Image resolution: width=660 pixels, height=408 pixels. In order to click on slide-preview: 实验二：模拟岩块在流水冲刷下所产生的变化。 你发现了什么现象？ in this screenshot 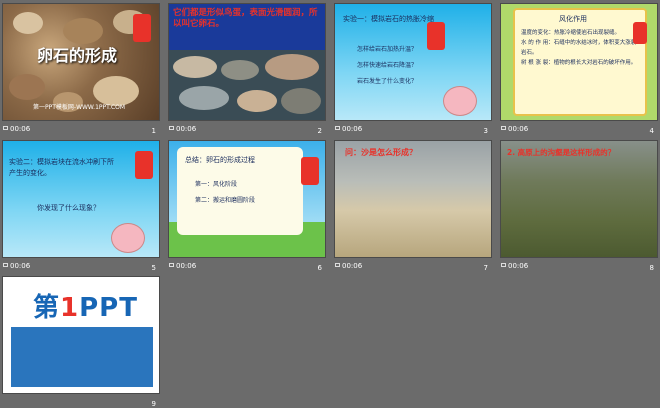, I will do `click(81, 199)`.